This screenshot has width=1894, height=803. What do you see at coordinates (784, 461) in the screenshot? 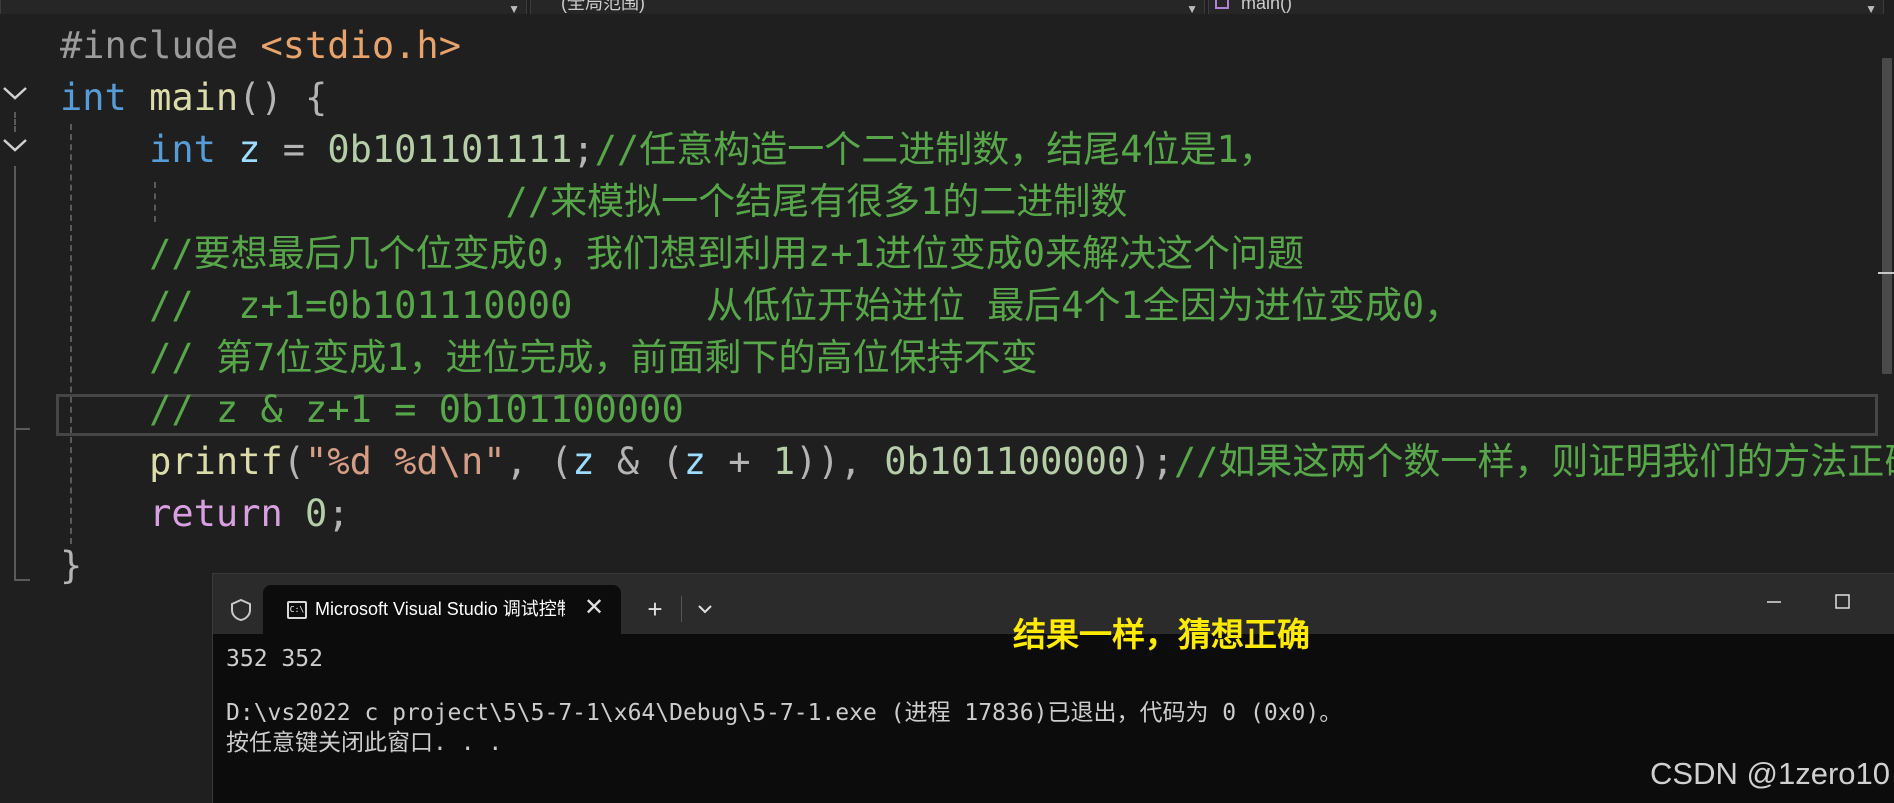
I see `number-literal: 1` at bounding box center [784, 461].